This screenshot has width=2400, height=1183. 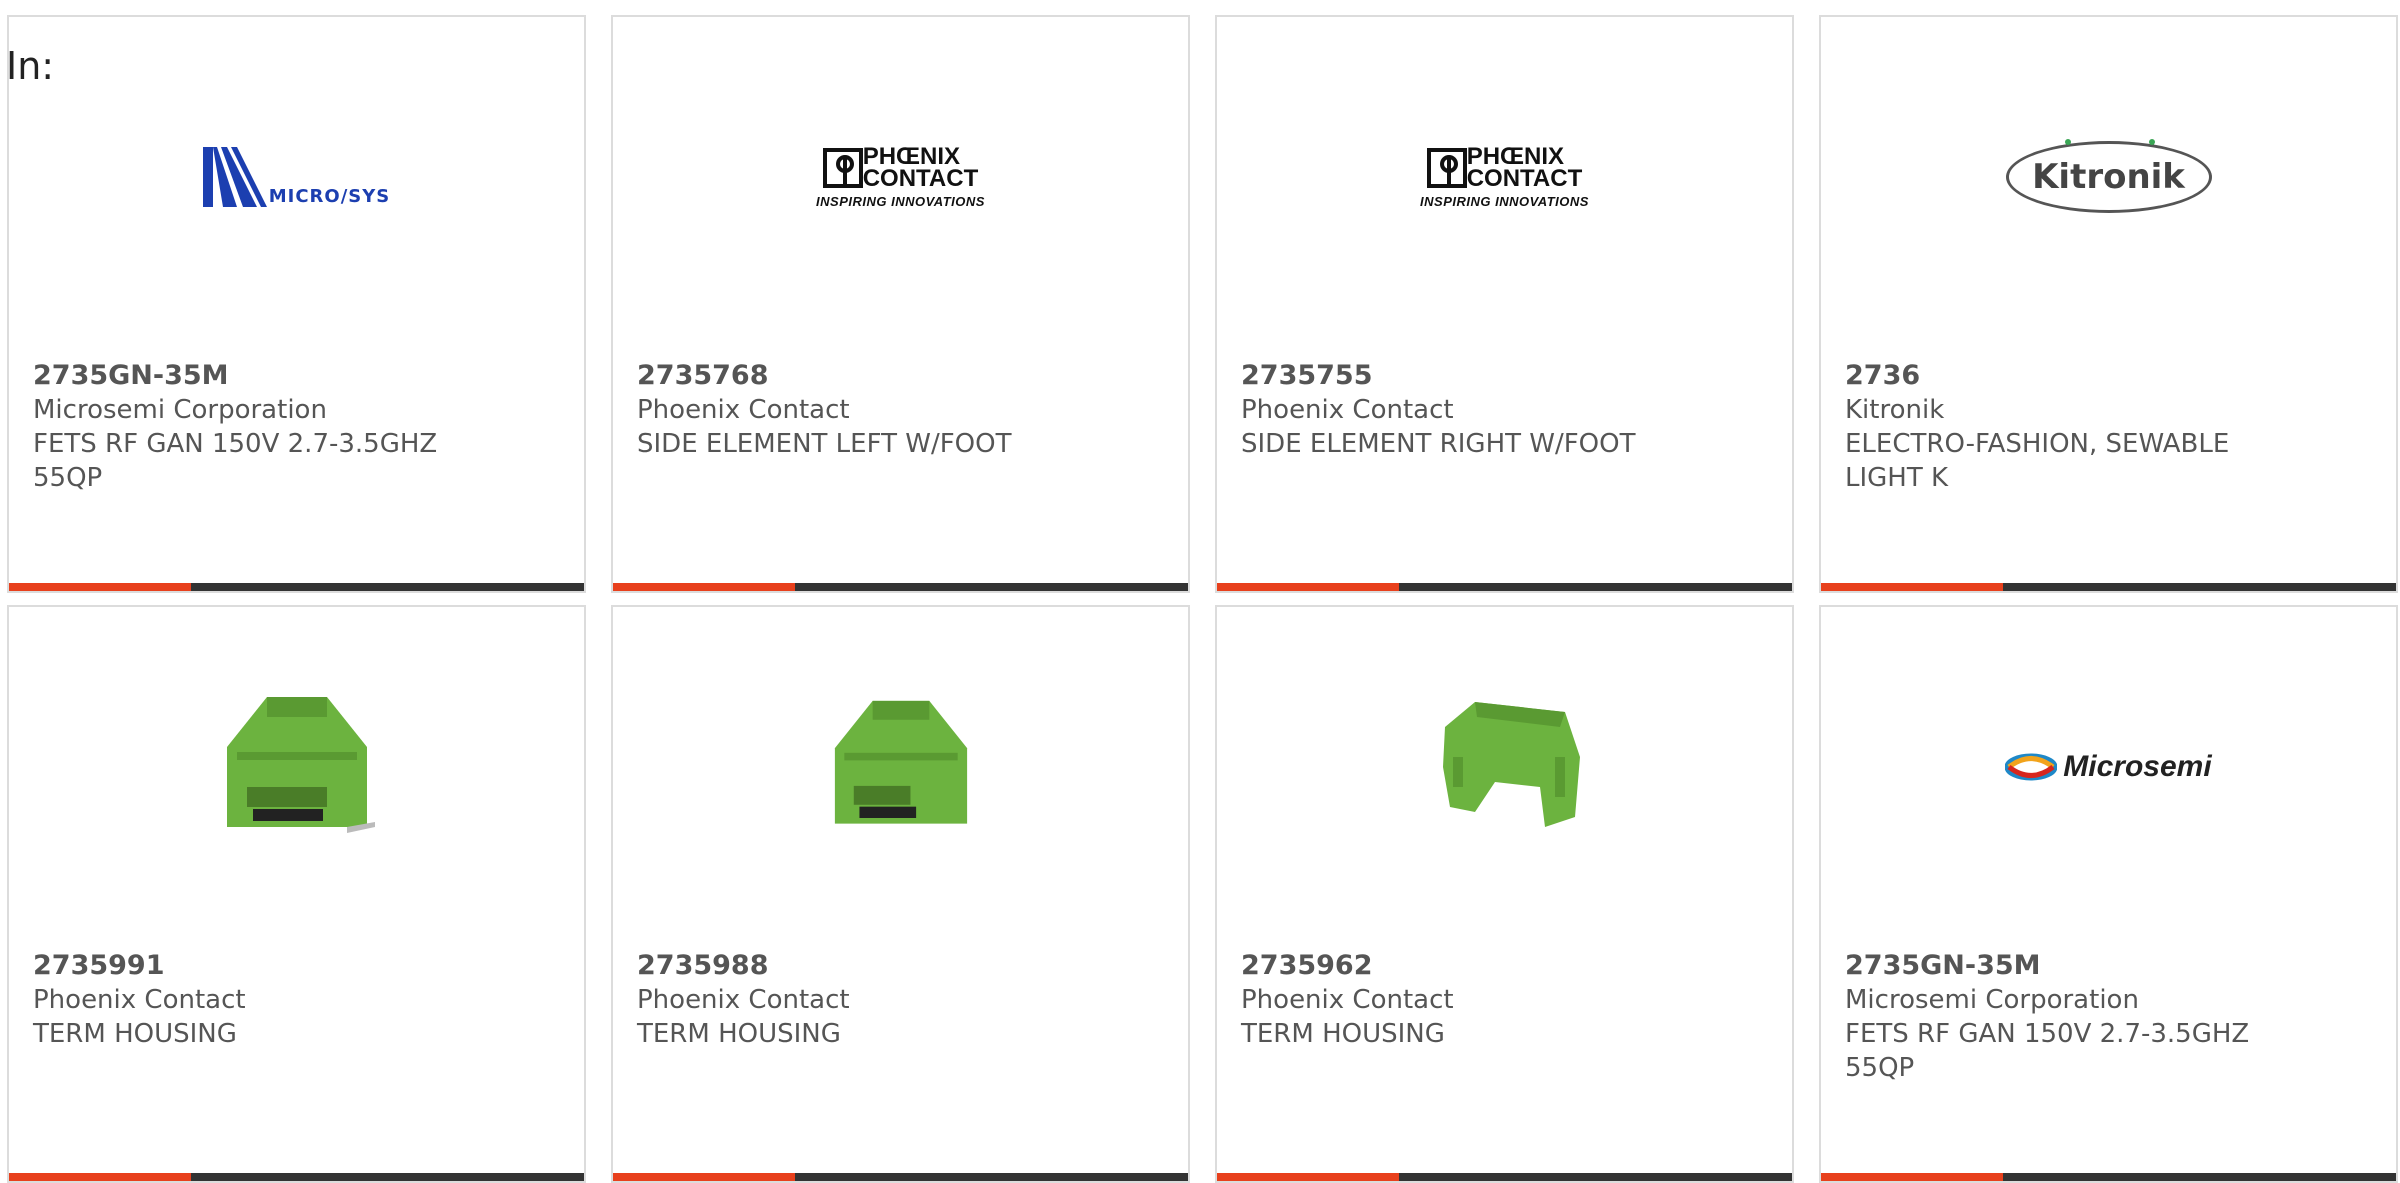 What do you see at coordinates (1895, 410) in the screenshot?
I see `manufacturer: Kitronik` at bounding box center [1895, 410].